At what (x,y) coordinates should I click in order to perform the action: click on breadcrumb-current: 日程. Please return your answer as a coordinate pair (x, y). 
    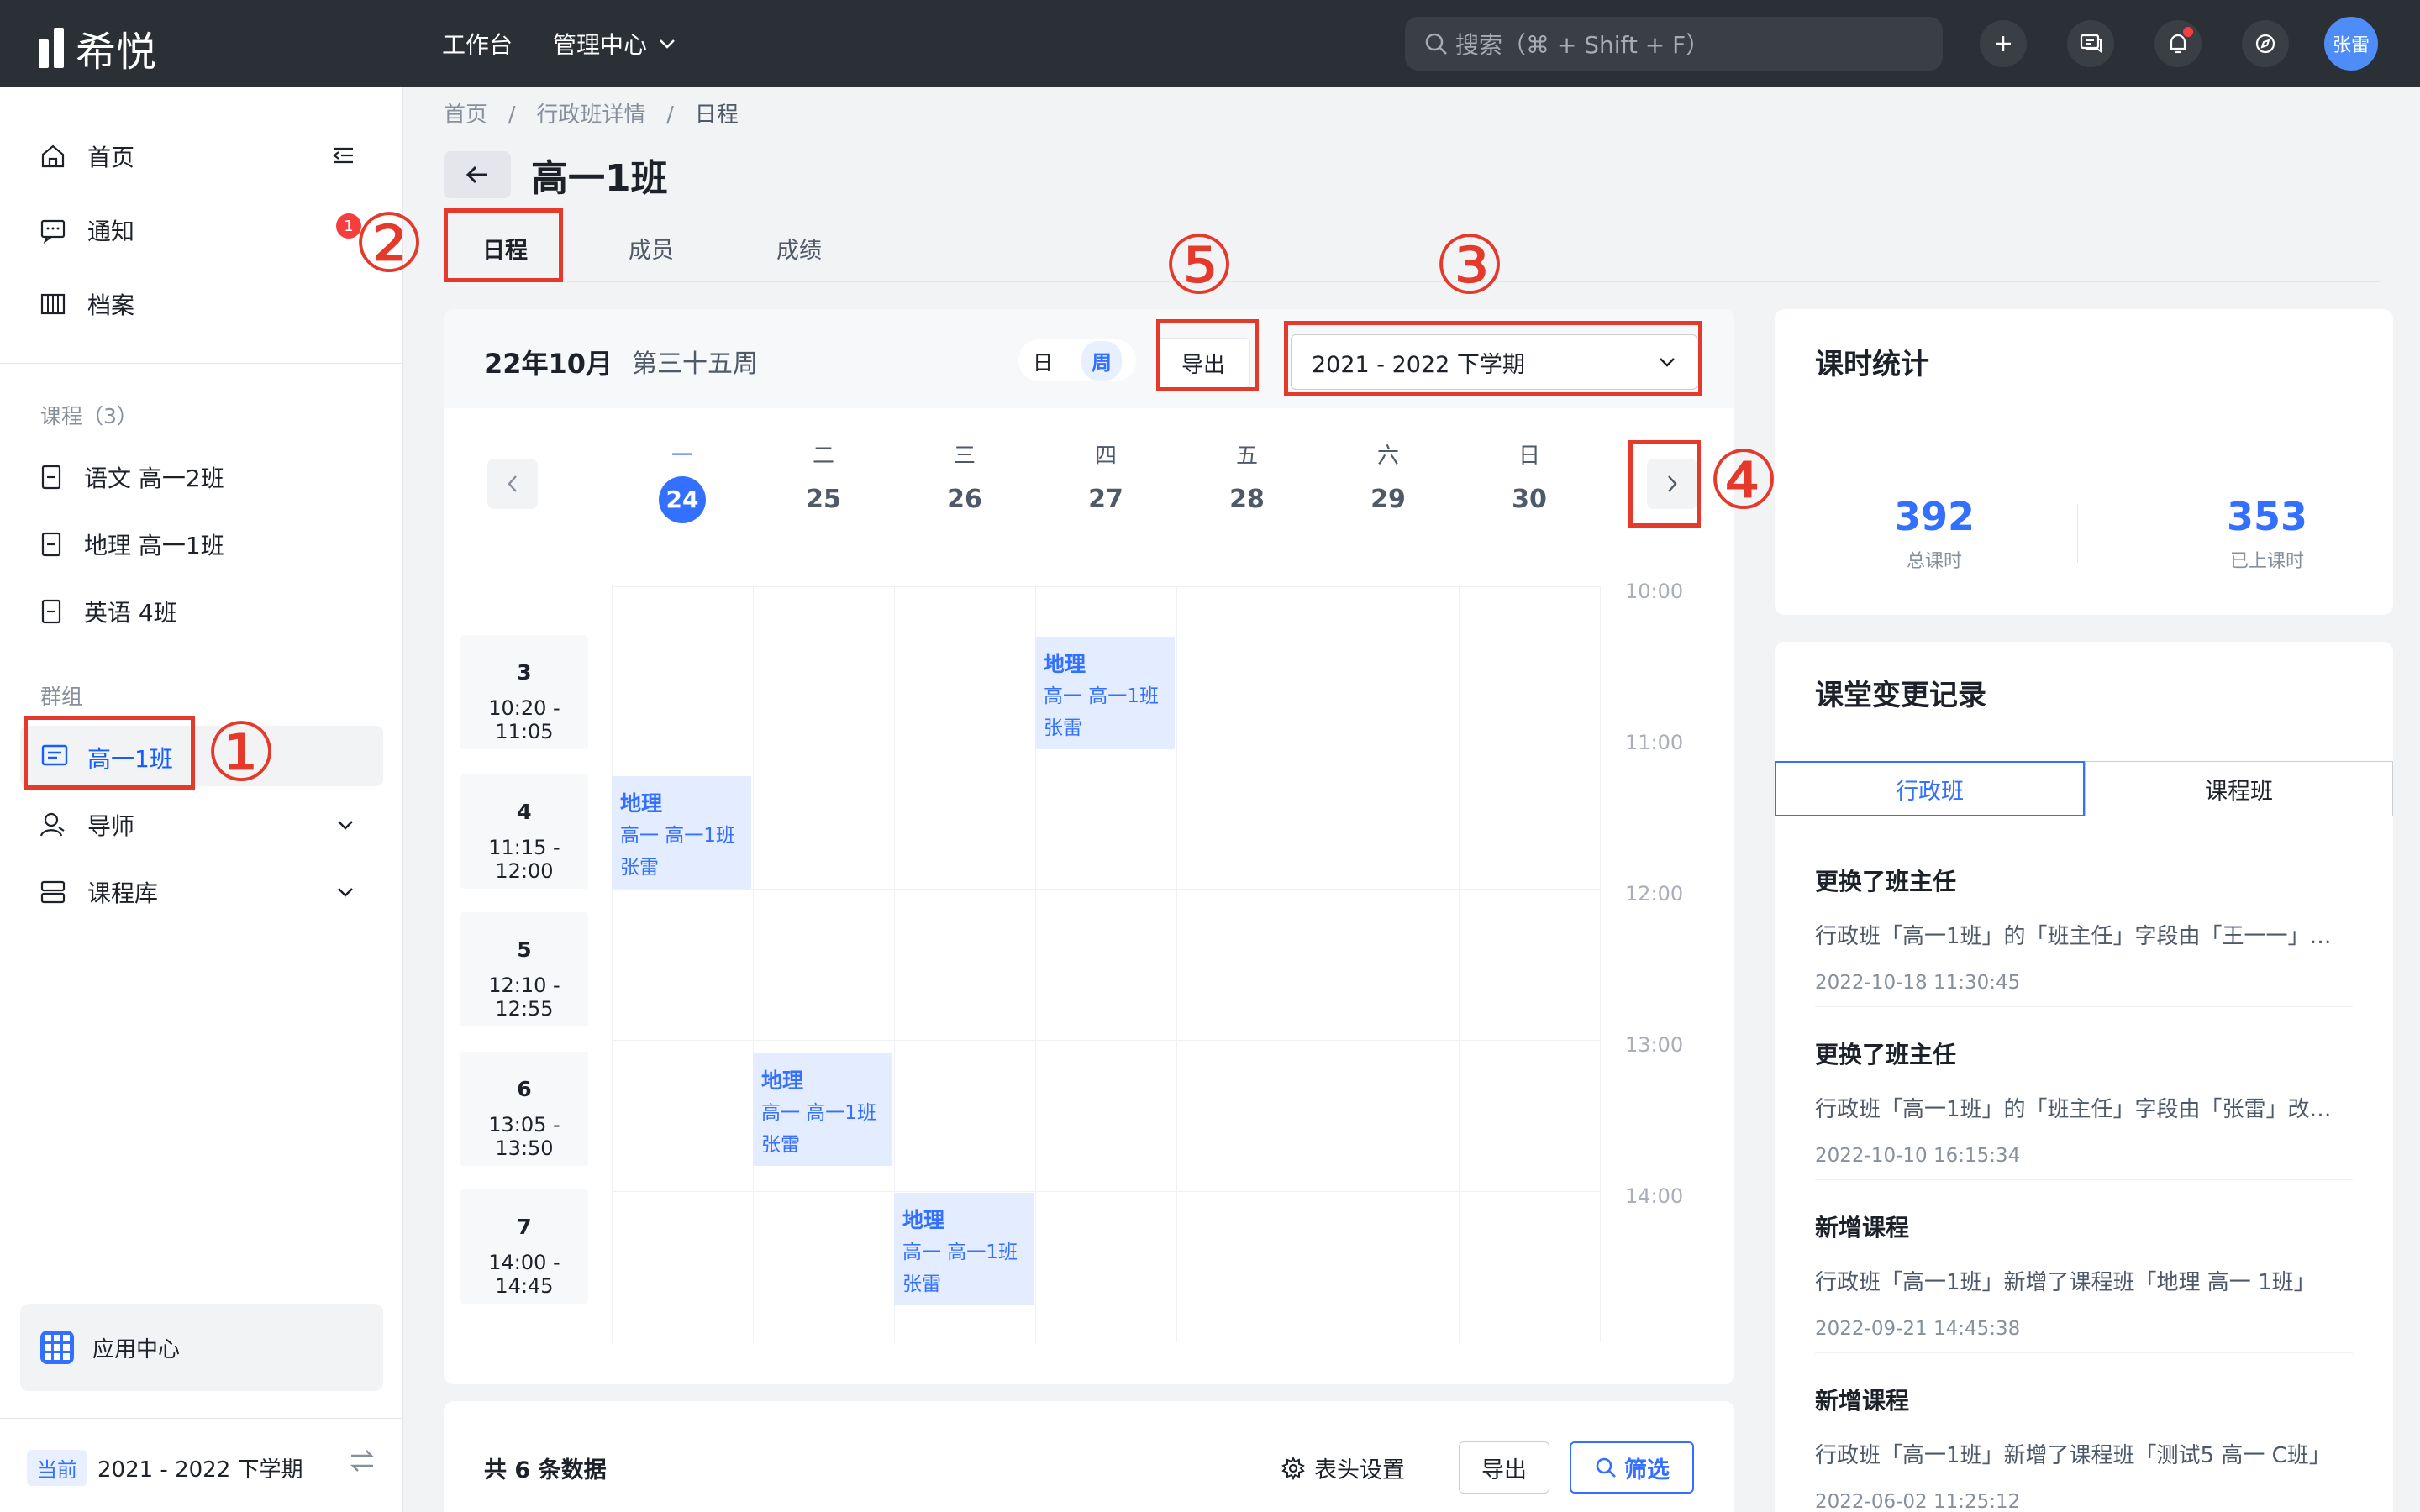
    Looking at the image, I should click on (717, 115).